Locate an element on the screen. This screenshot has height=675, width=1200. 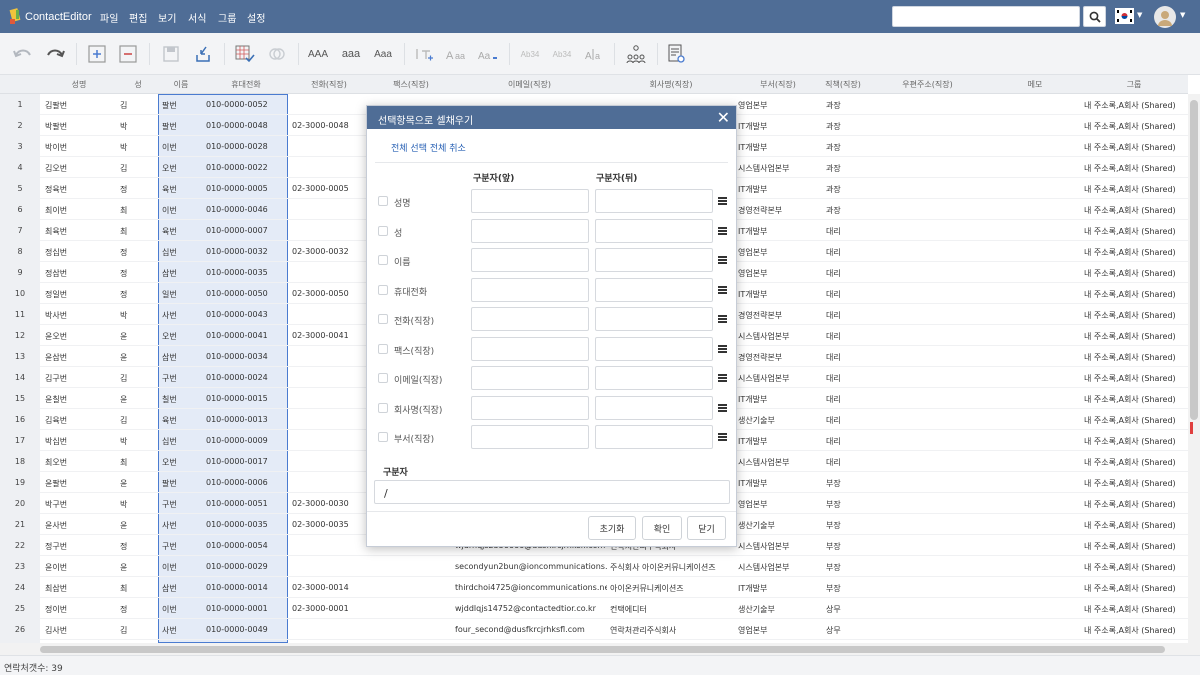
header-work-fax: 팩스(직장) is located at coordinates (411, 84).